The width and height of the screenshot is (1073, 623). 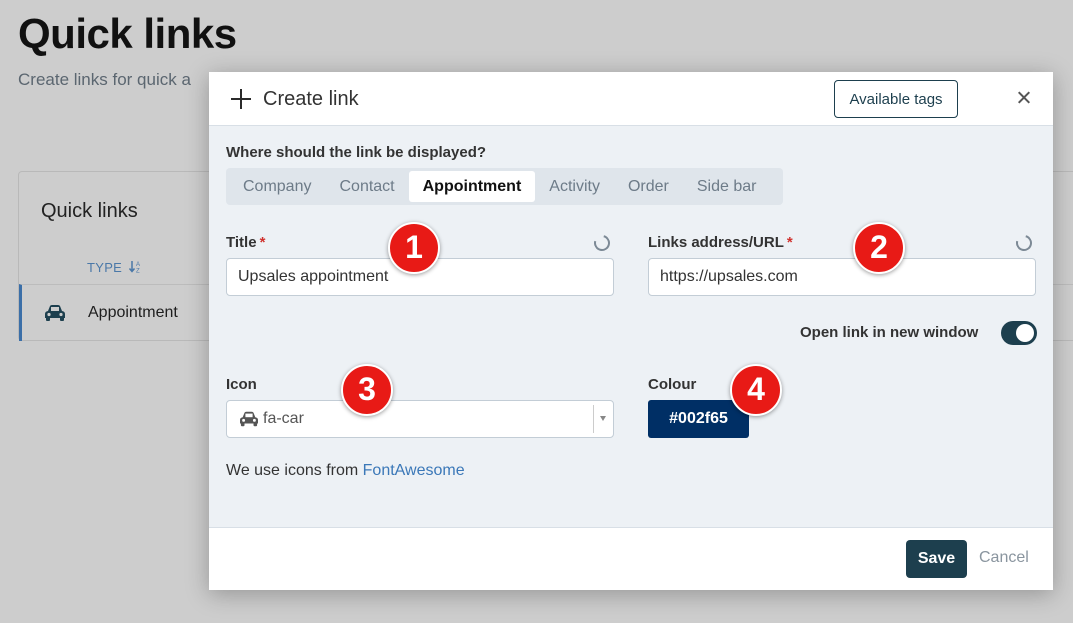 I want to click on url-field-label: Links address/URL *, so click(x=720, y=242).